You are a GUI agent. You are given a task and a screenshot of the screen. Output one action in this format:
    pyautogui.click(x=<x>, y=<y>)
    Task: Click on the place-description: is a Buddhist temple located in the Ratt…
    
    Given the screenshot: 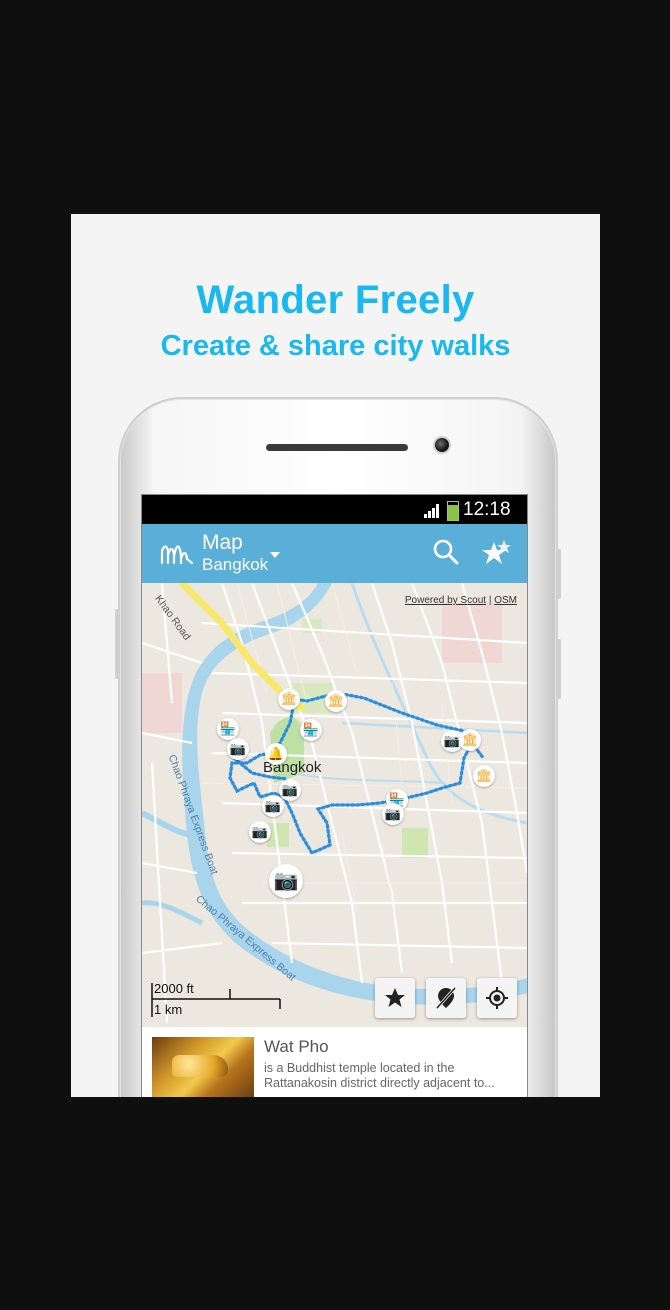 What is the action you would take?
    pyautogui.click(x=379, y=1075)
    